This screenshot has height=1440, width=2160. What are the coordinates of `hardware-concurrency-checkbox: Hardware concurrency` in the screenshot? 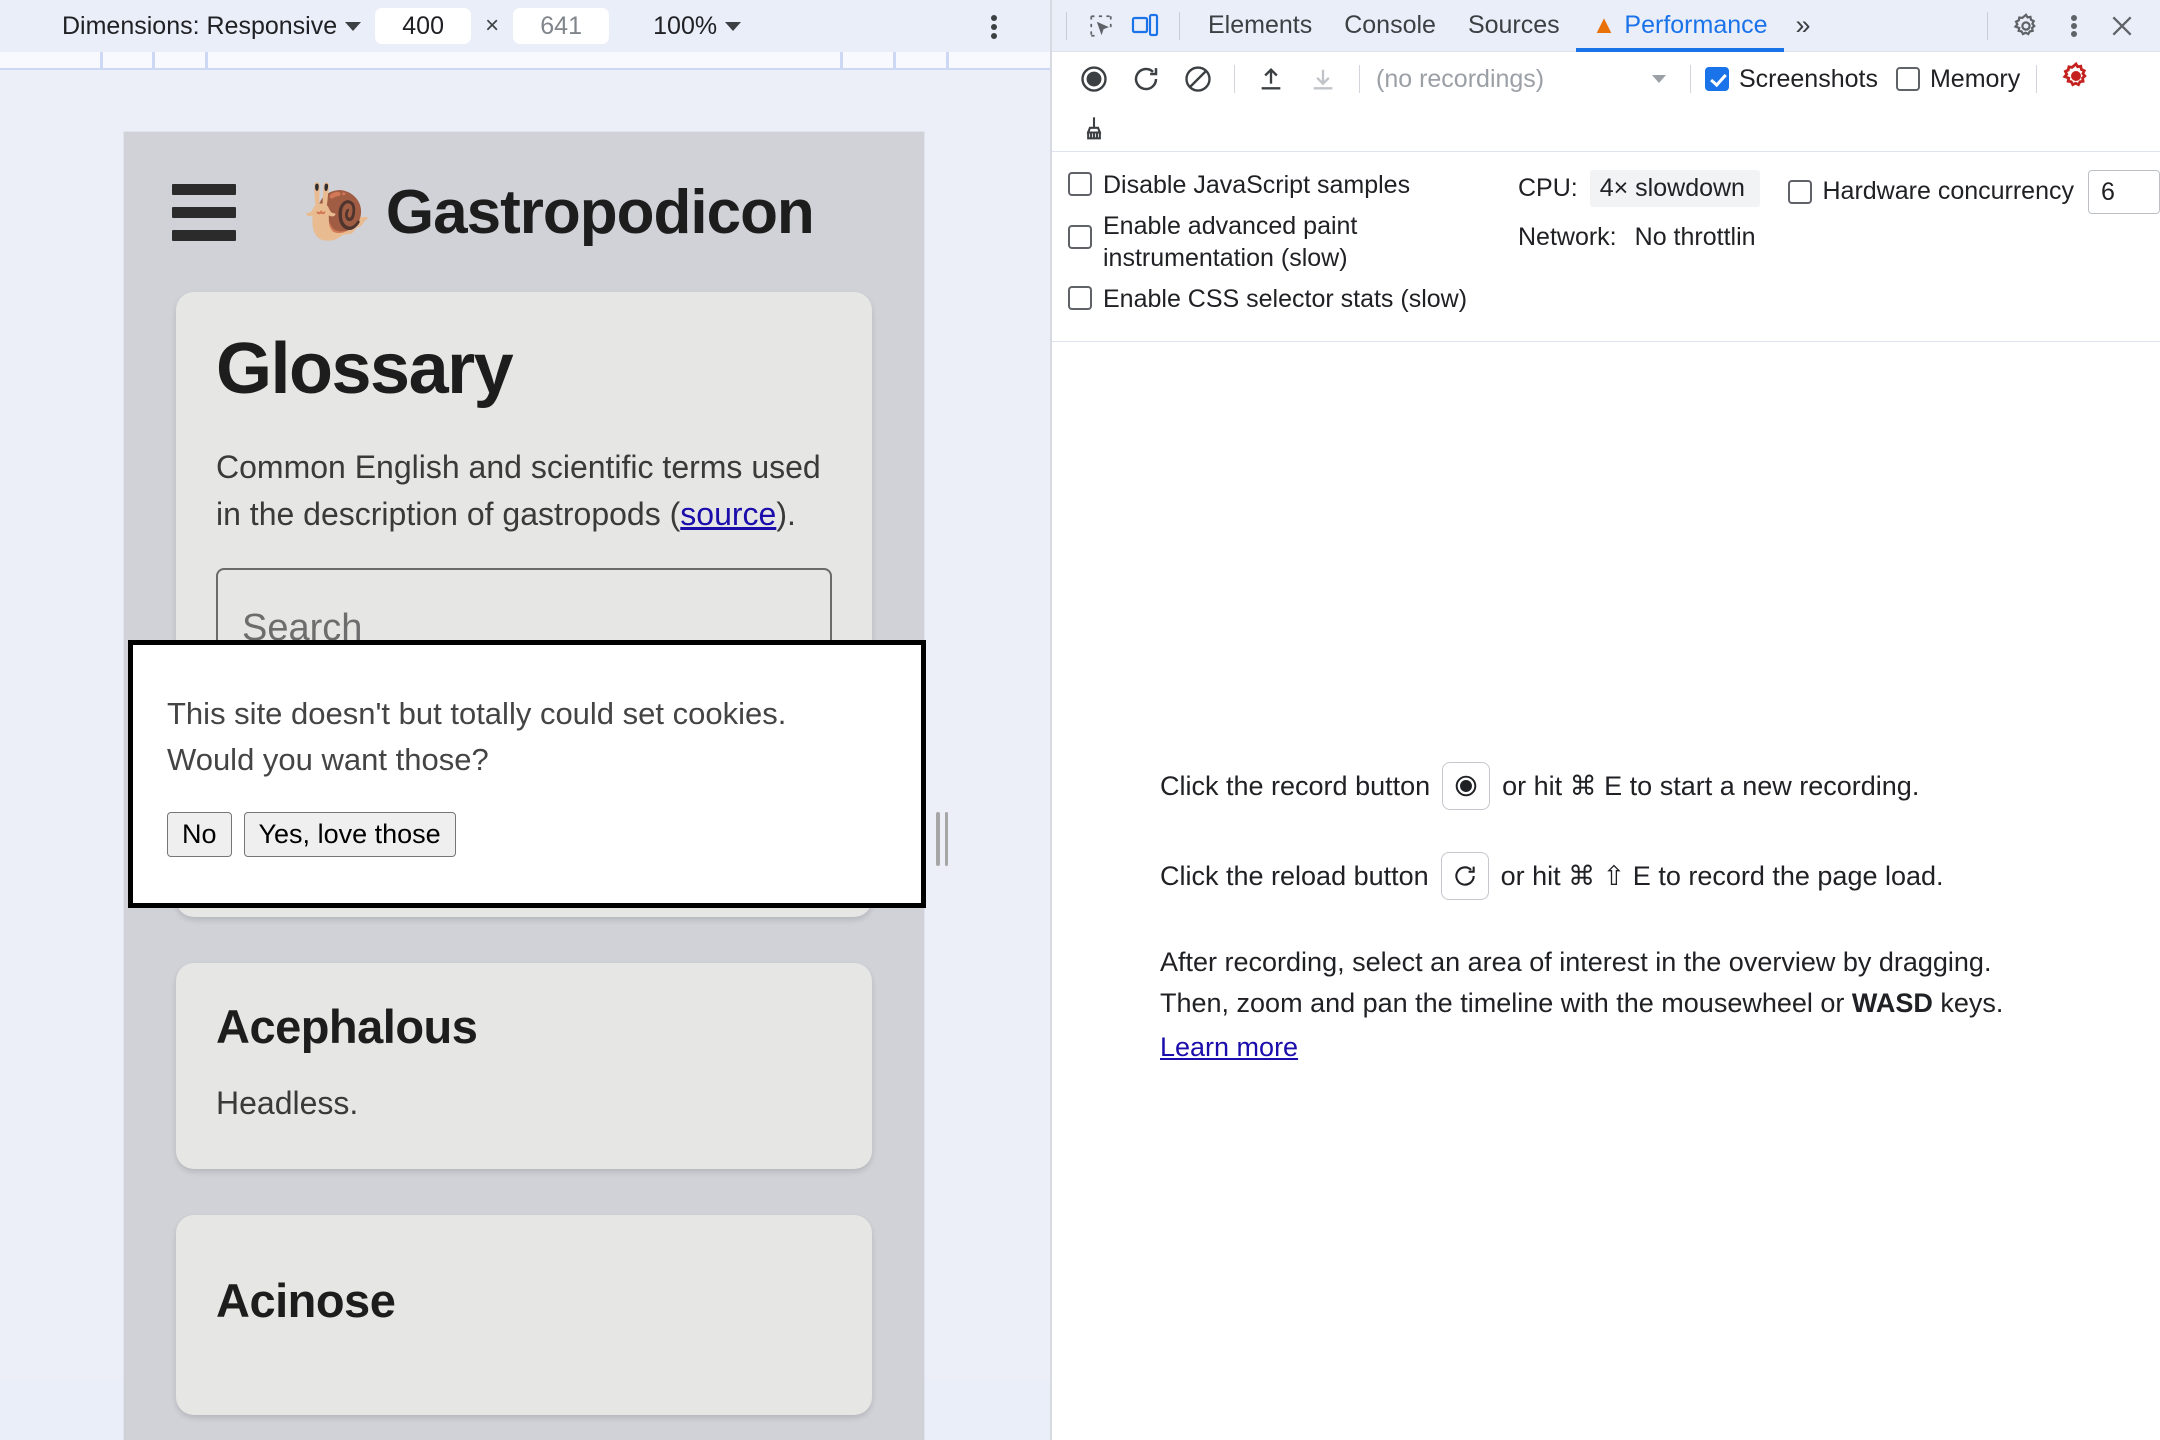 It's located at (1930, 191).